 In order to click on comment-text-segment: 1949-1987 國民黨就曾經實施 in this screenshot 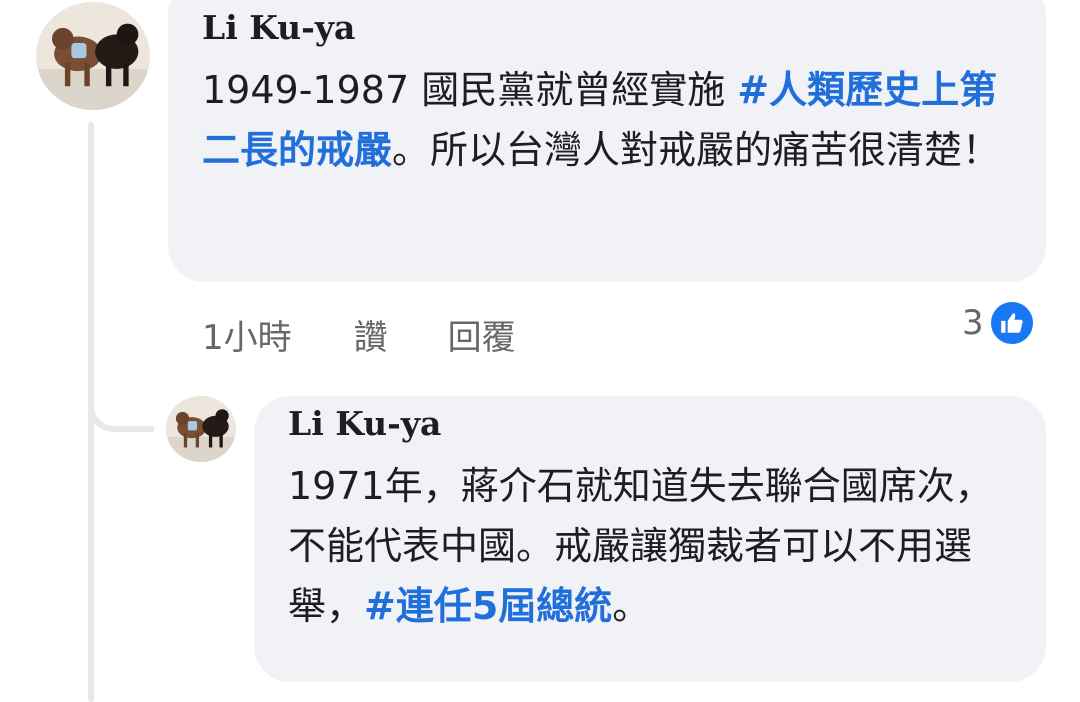, I will do `click(470, 90)`.